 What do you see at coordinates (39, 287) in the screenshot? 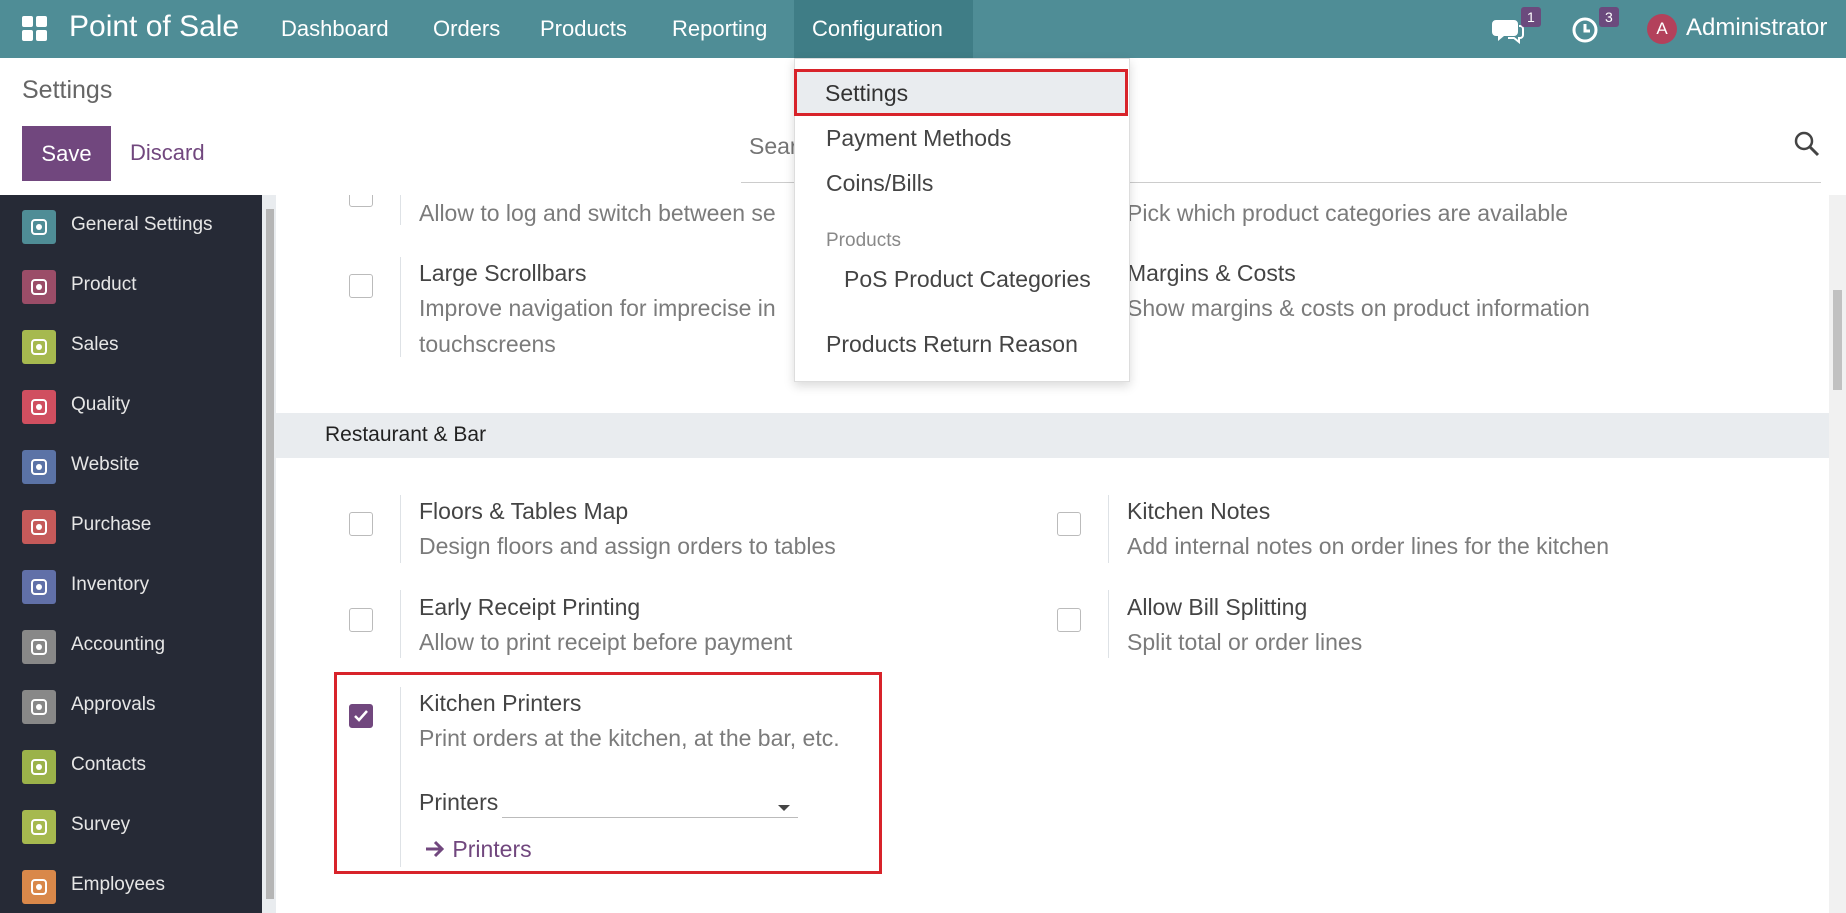
I see `product-tag-icon` at bounding box center [39, 287].